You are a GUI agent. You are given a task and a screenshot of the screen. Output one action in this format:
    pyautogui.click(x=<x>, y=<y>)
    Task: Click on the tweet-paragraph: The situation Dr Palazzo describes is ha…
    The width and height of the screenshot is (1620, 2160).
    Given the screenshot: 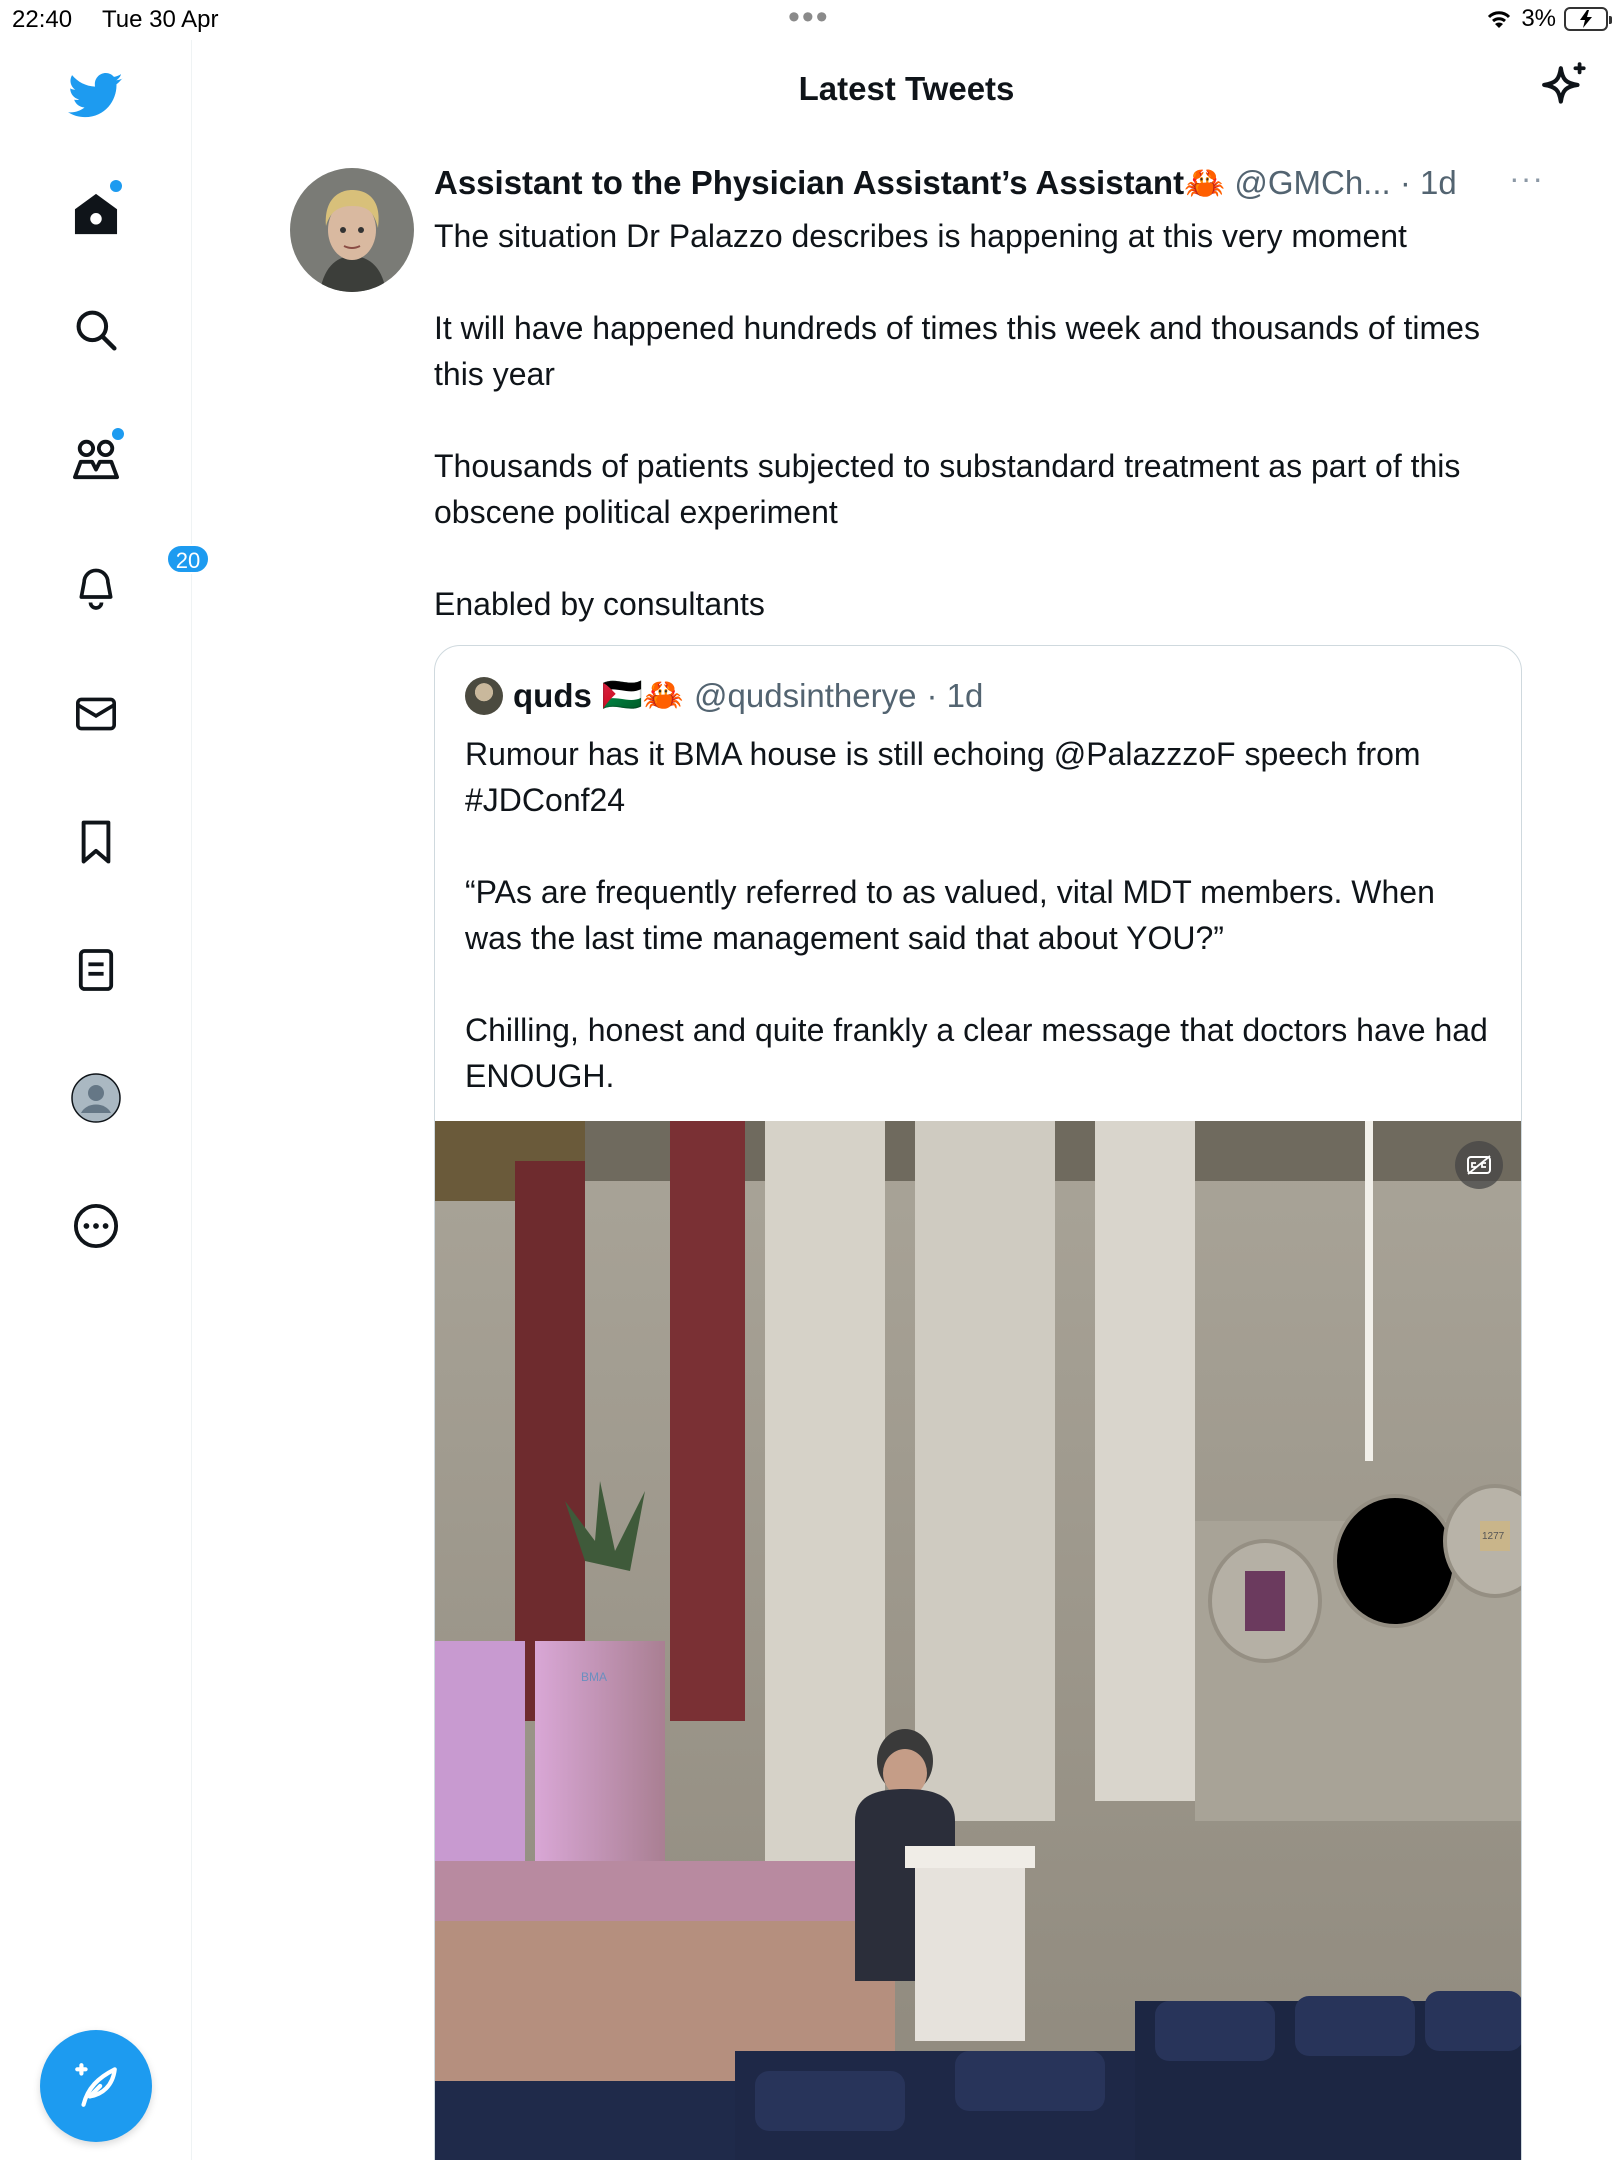 What is the action you would take?
    pyautogui.click(x=920, y=236)
    